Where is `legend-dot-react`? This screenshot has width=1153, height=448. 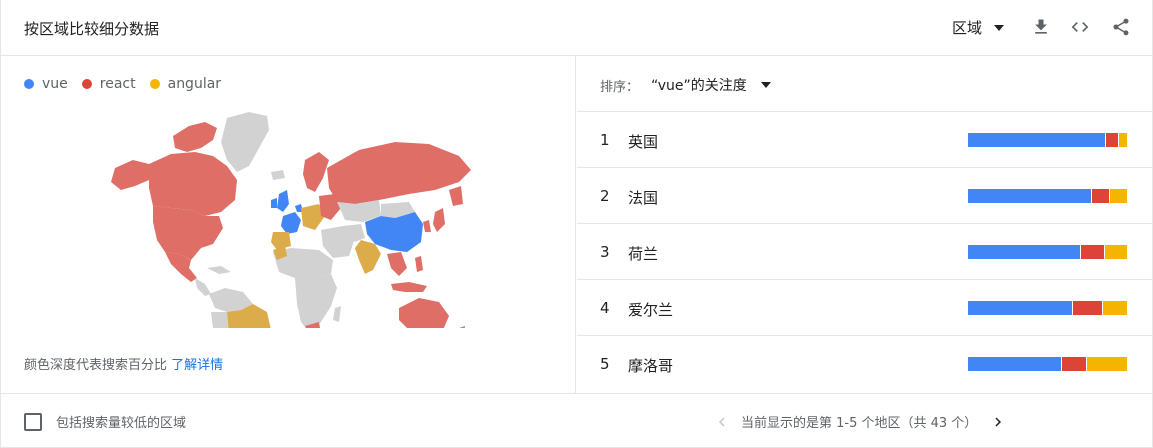 legend-dot-react is located at coordinates (86, 84).